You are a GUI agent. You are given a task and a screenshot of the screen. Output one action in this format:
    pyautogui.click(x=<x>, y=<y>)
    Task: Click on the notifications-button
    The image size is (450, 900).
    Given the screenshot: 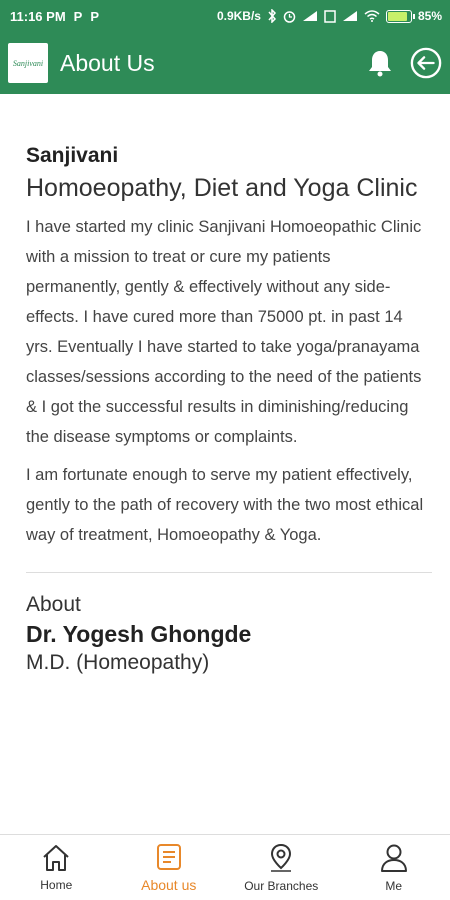 What is the action you would take?
    pyautogui.click(x=380, y=63)
    